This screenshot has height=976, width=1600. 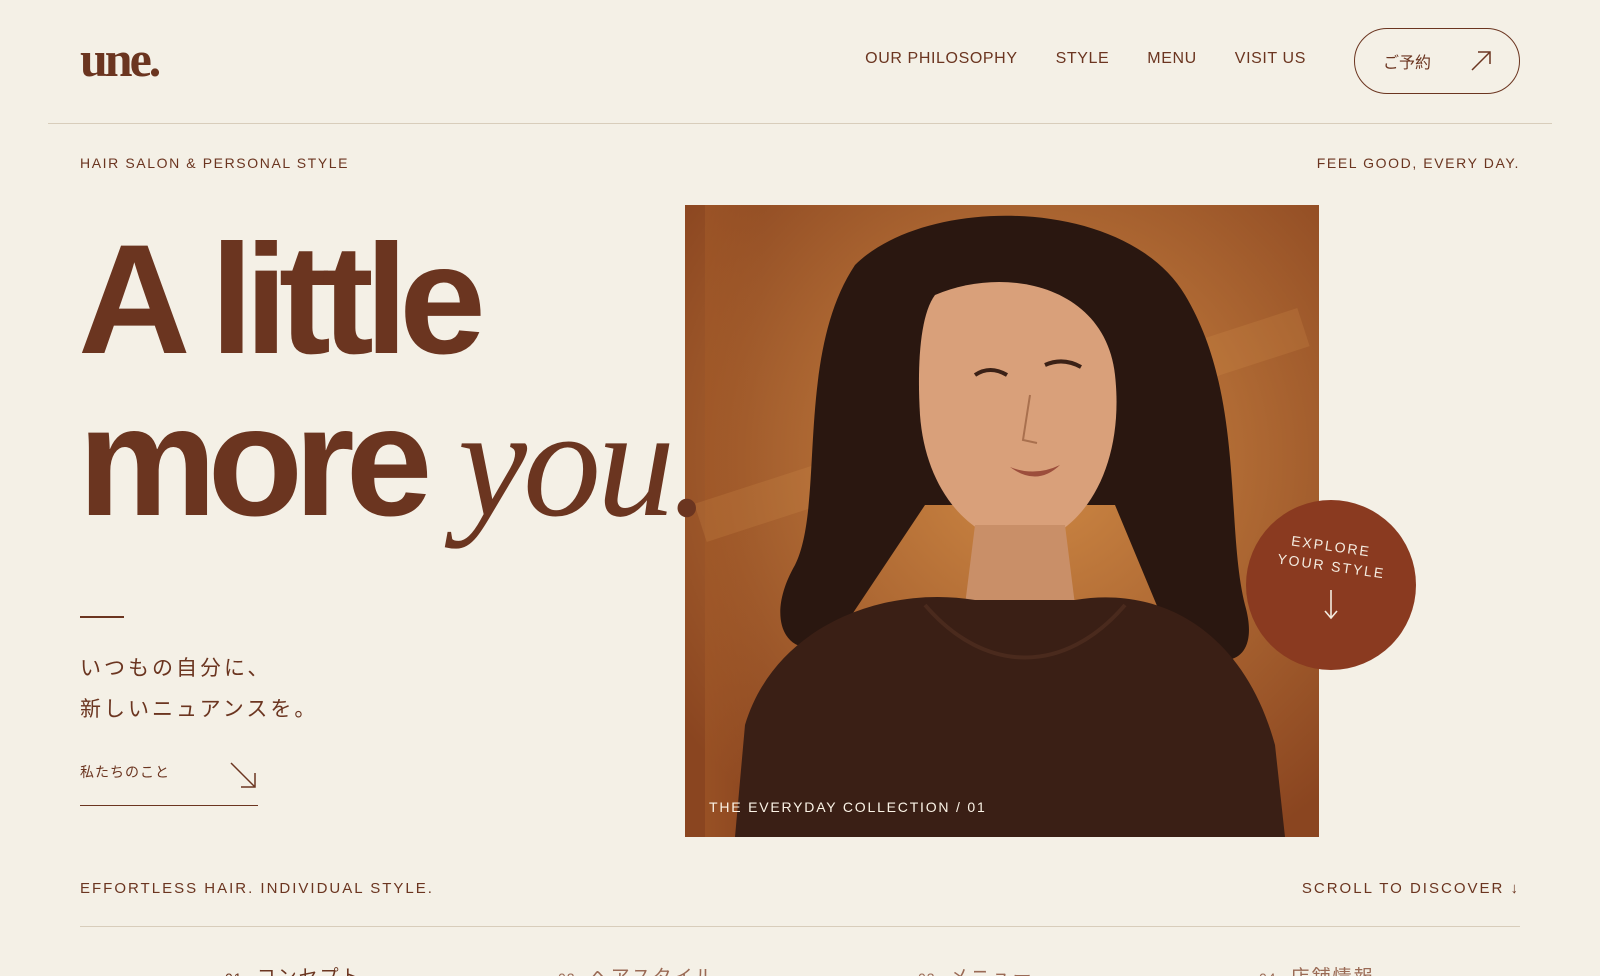 I want to click on tagline-right: FEEL GOOD, EVERY DAY., so click(x=1418, y=163).